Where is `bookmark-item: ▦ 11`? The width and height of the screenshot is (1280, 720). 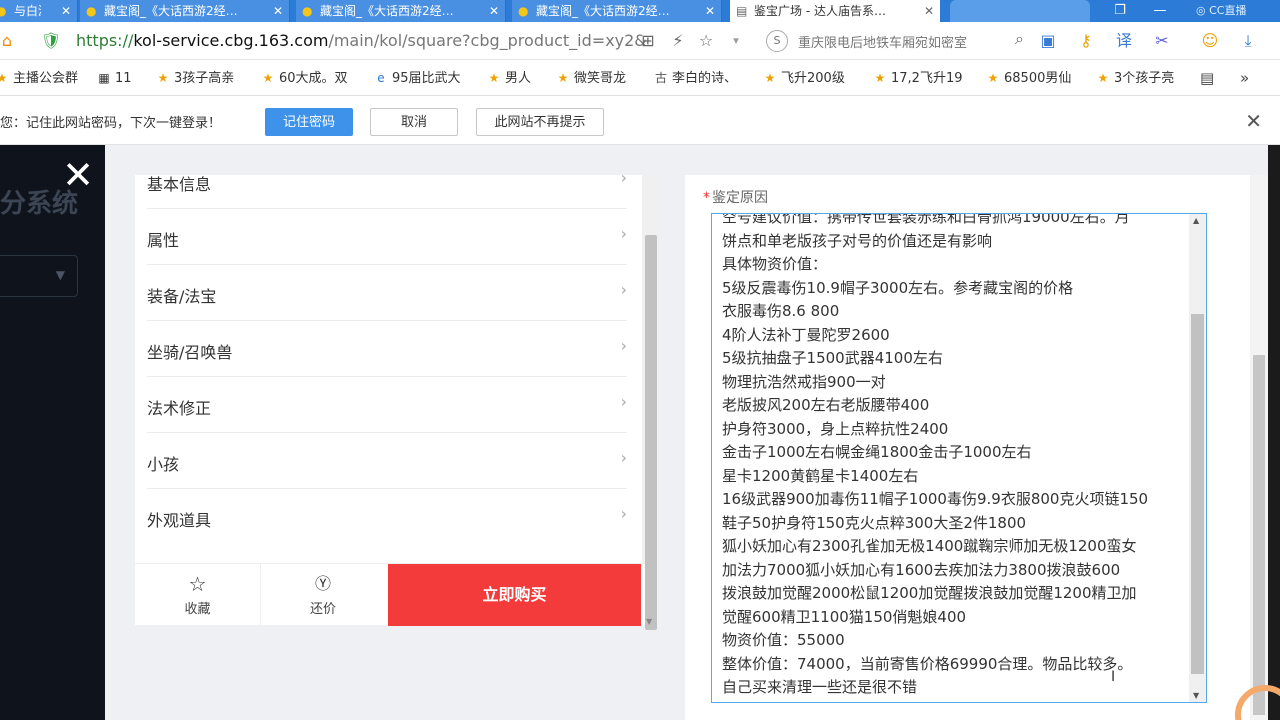 bookmark-item: ▦ 11 is located at coordinates (113, 78).